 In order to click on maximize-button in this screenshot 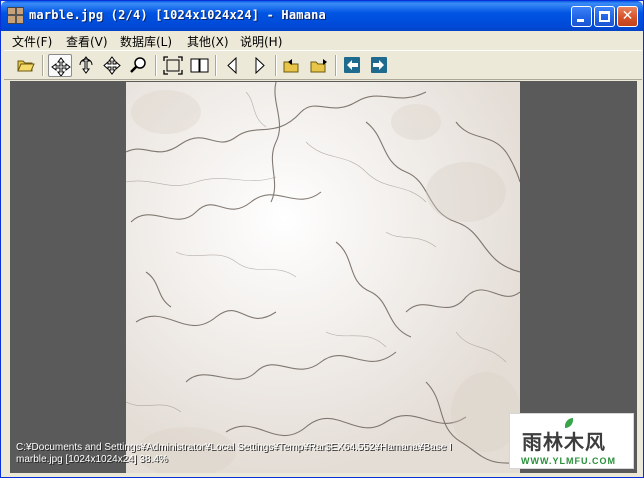, I will do `click(604, 16)`.